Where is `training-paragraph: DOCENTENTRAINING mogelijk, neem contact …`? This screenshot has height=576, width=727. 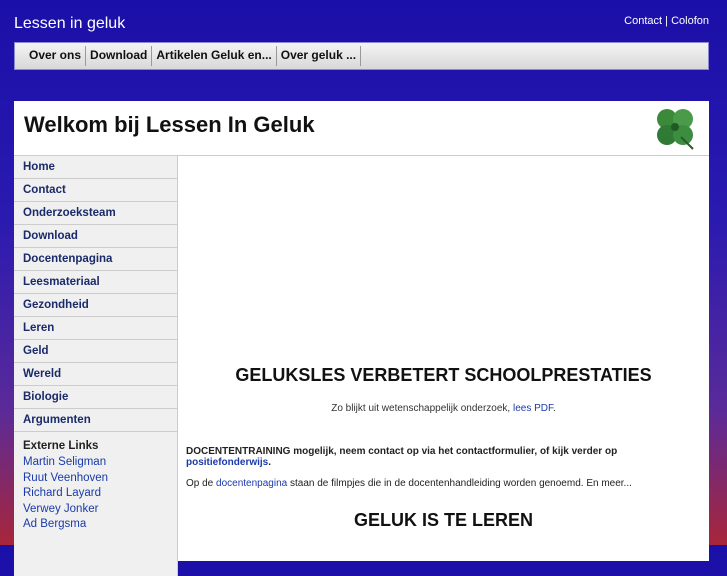 training-paragraph: DOCENTENTRAINING mogelijk, neem contact … is located at coordinates (443, 457).